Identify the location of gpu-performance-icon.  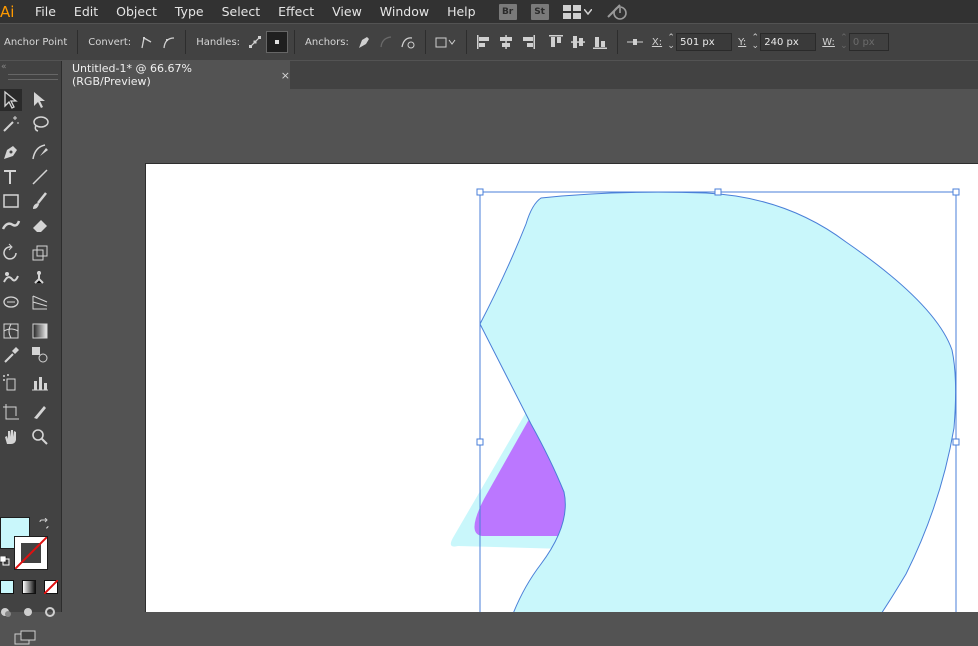
(617, 12).